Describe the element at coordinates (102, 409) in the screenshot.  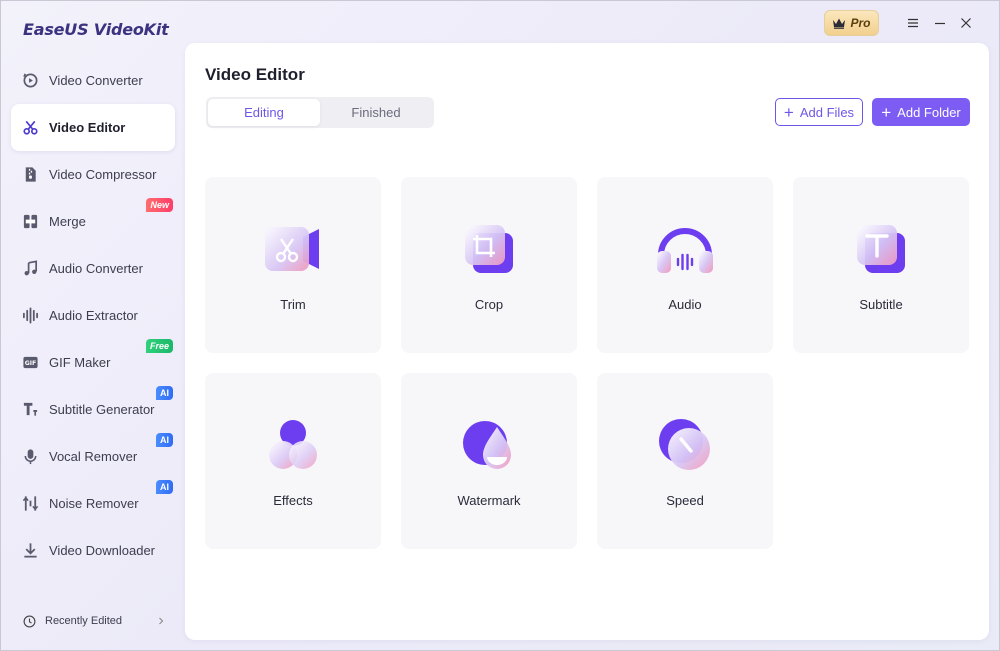
I see `sidebar-item-label: Subtitle Generator` at that location.